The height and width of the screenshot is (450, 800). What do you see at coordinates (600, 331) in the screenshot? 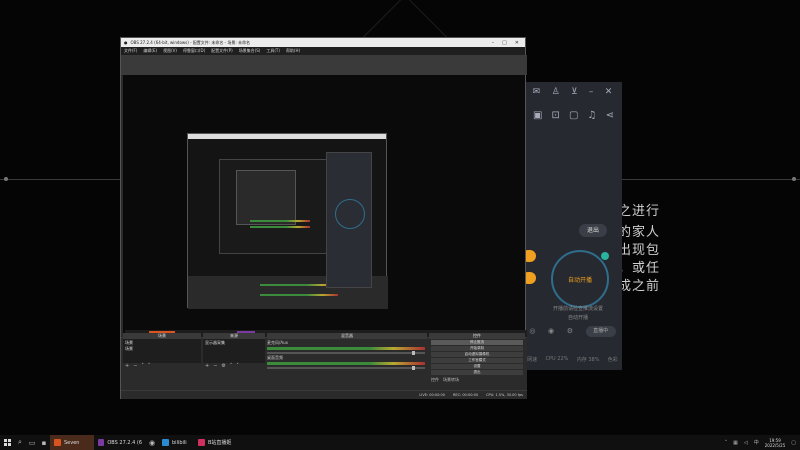
I see `live-status-pill: 直播中` at bounding box center [600, 331].